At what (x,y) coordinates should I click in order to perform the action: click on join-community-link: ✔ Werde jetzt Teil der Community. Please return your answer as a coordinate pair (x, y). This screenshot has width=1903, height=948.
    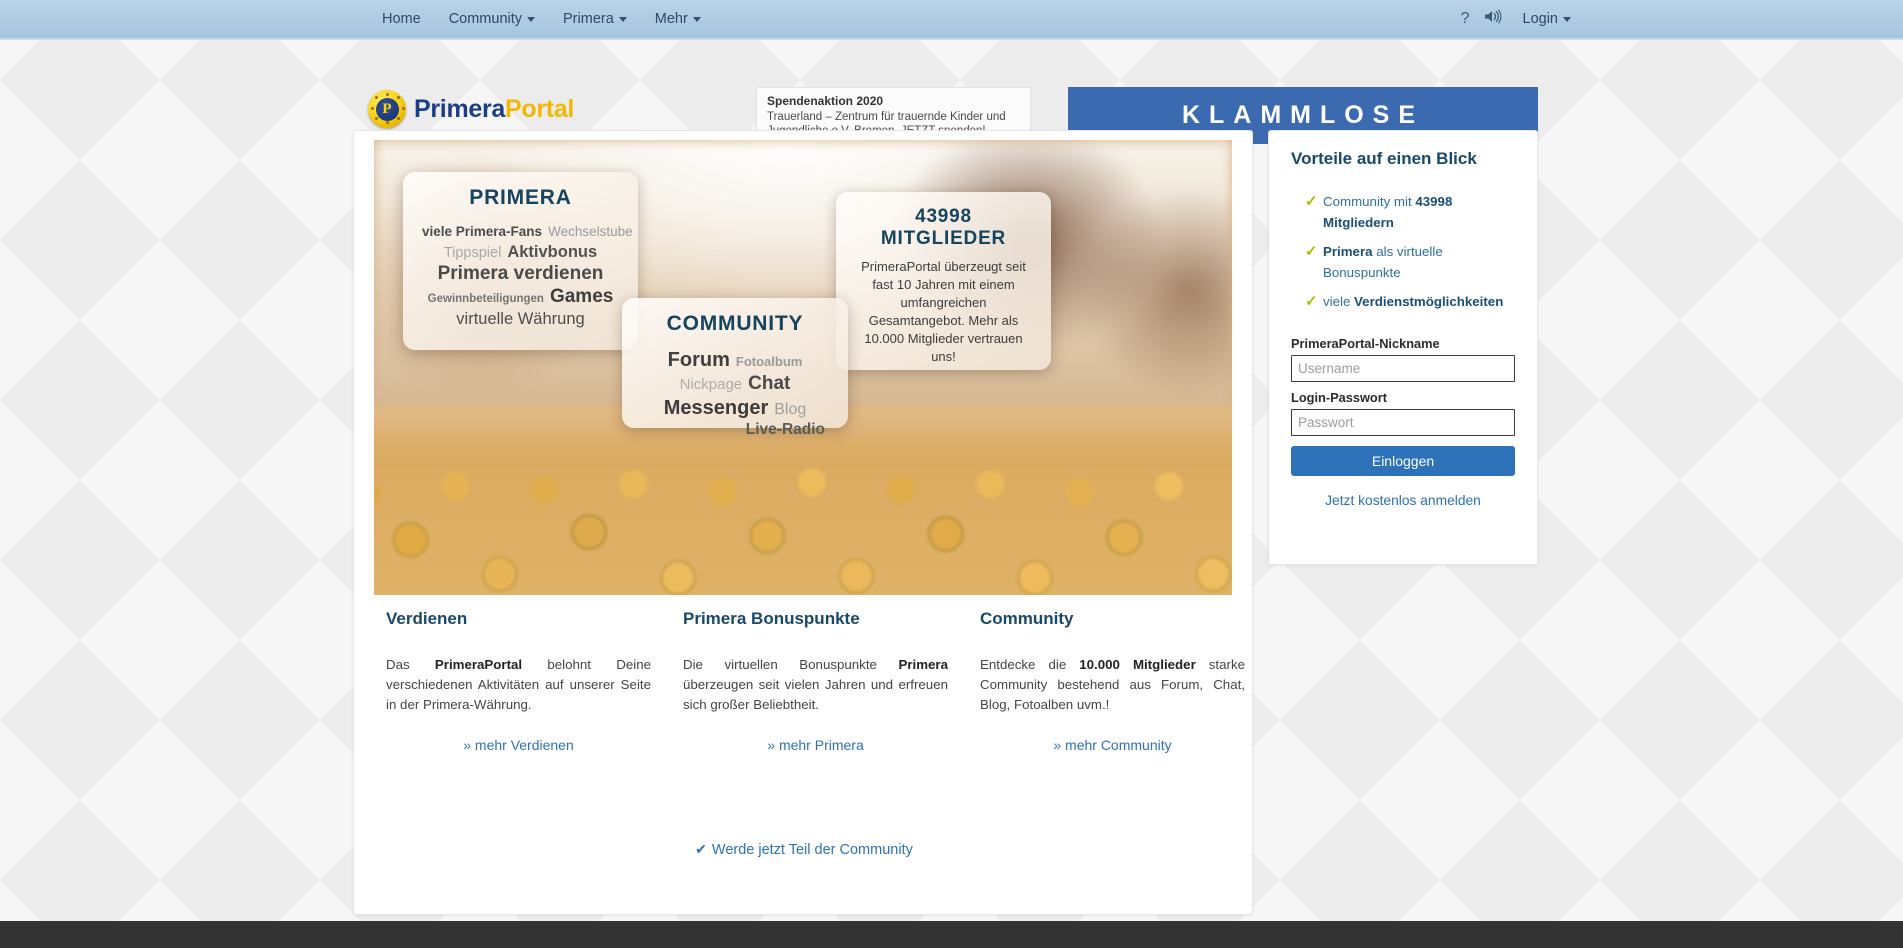
    Looking at the image, I should click on (804, 849).